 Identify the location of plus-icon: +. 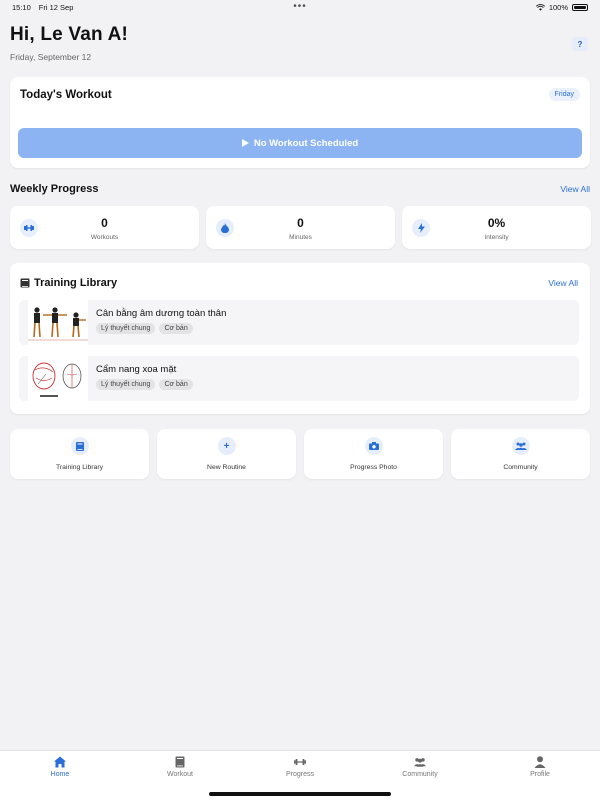
(226, 446).